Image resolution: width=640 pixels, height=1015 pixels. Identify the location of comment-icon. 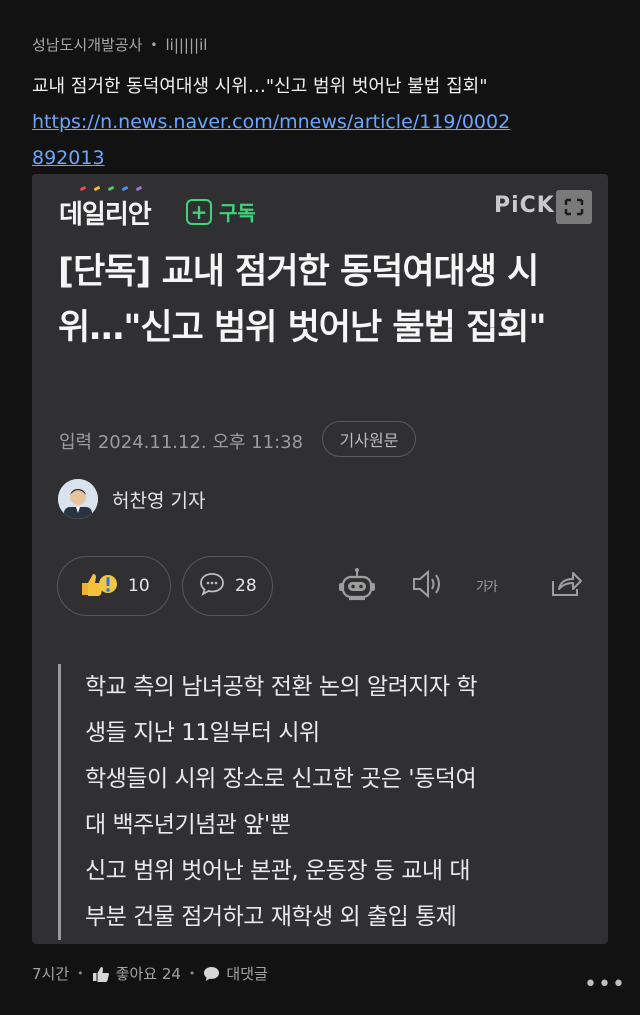
(212, 586).